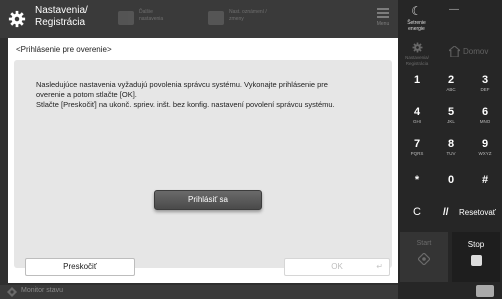 The height and width of the screenshot is (299, 502). I want to click on reset-button: // Resetovať, so click(468, 213).